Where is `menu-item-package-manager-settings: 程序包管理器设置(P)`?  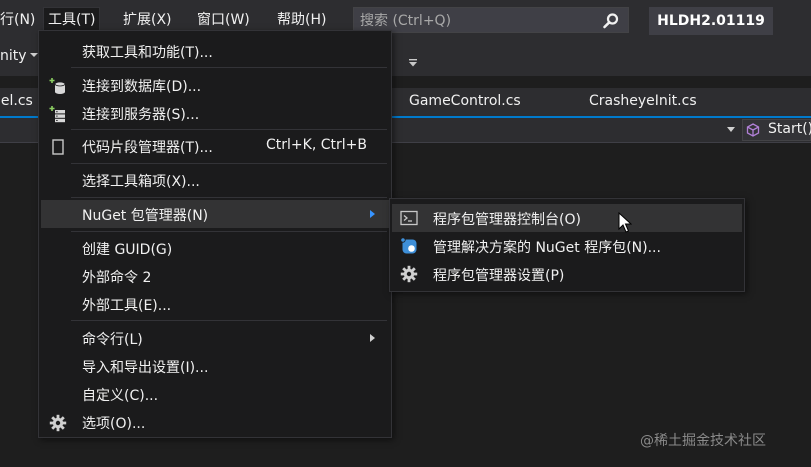
menu-item-package-manager-settings: 程序包管理器设置(P) is located at coordinates (567, 274).